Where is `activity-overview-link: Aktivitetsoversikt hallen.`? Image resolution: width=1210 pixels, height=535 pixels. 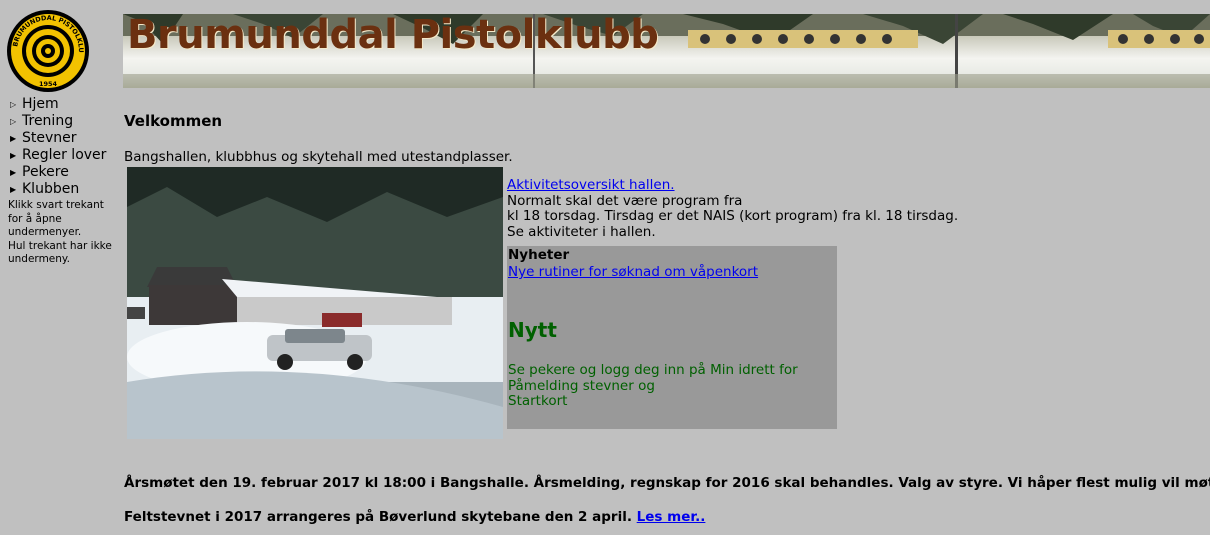
activity-overview-link: Aktivitetsoversikt hallen. is located at coordinates (591, 185).